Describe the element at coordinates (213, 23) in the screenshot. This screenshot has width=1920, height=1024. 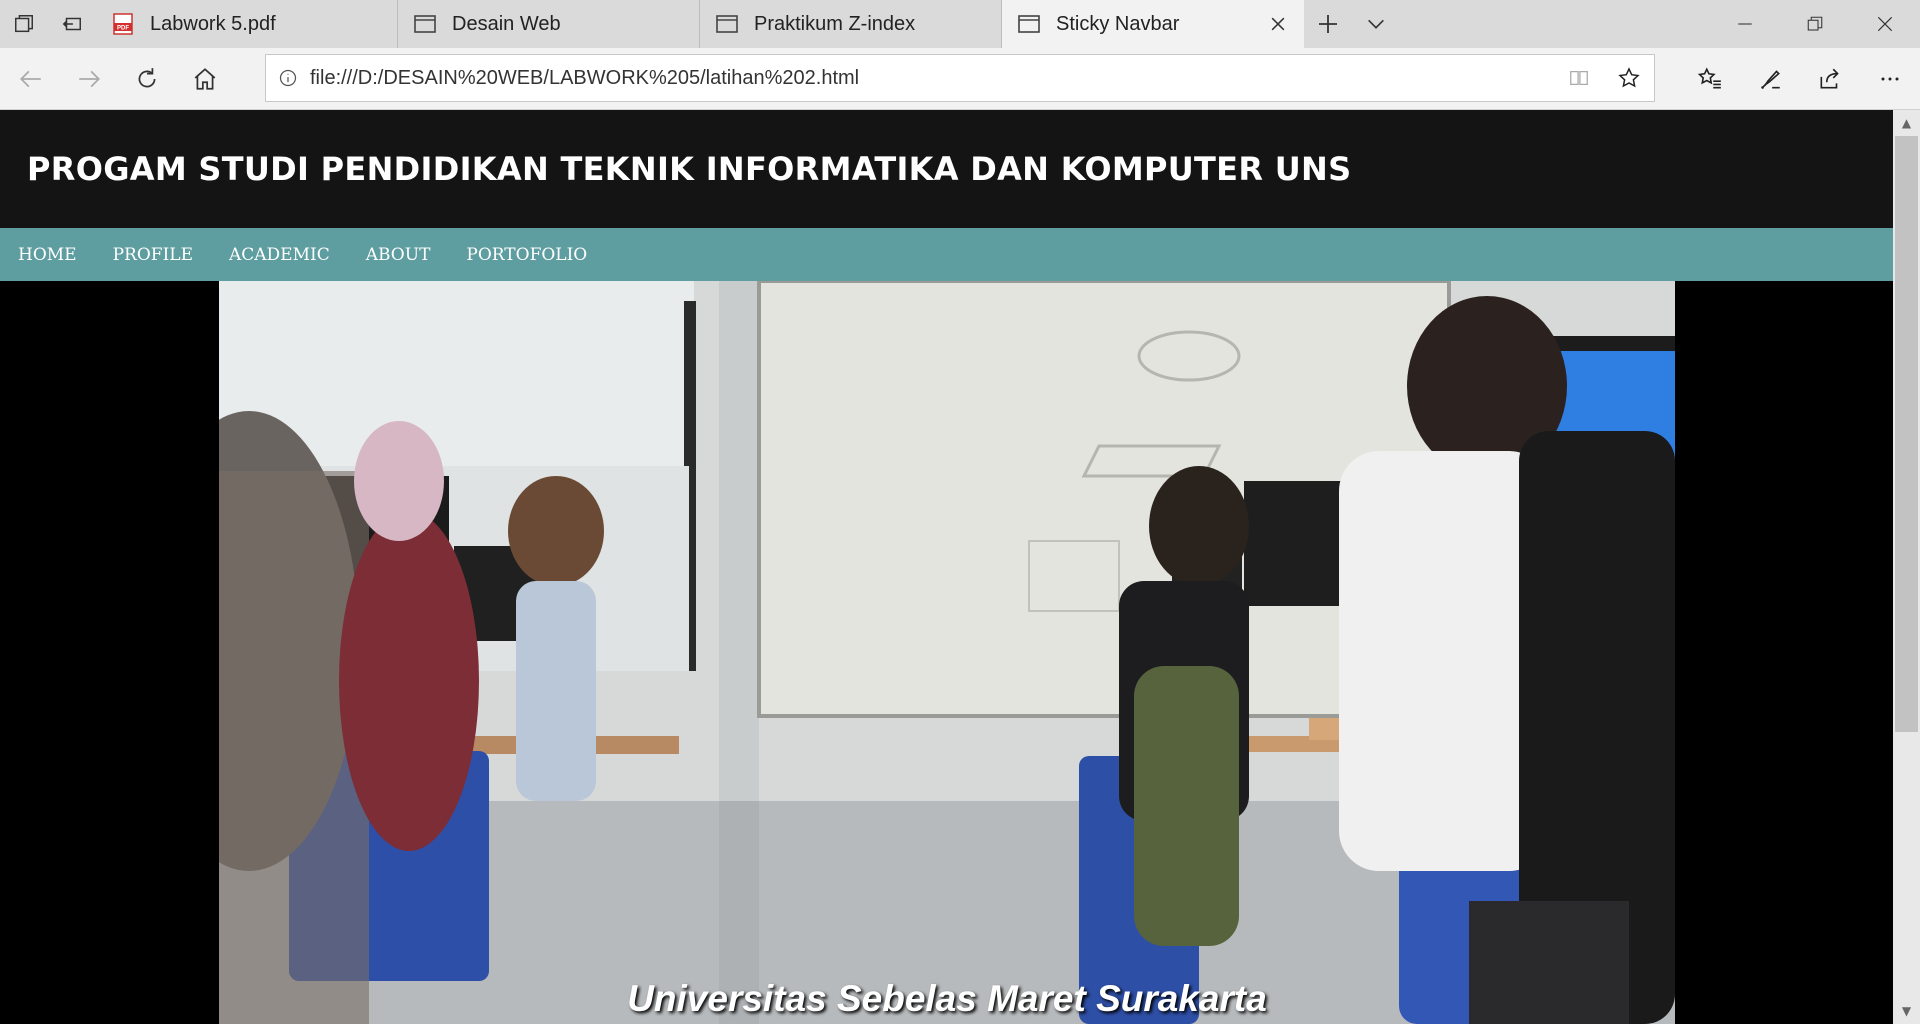
I see `tab-label: Labwork 5.pdf` at that location.